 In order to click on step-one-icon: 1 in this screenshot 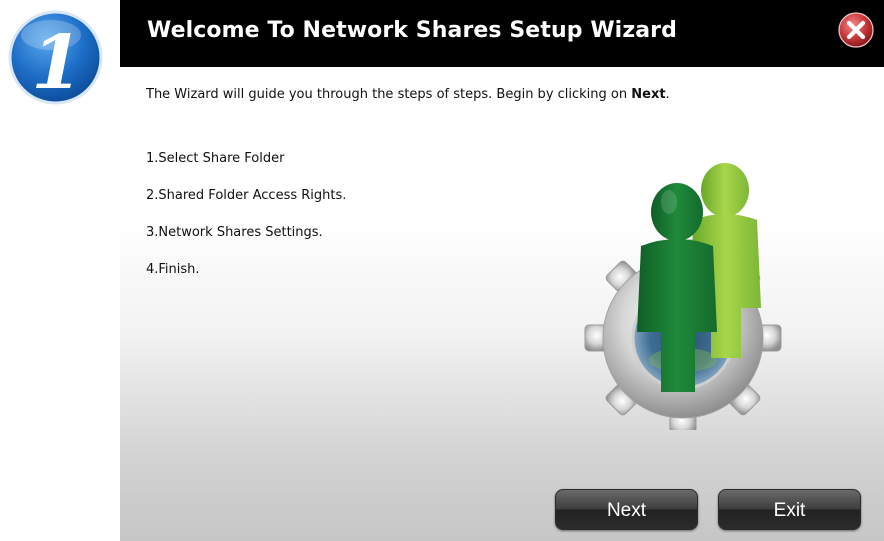, I will do `click(55, 58)`.